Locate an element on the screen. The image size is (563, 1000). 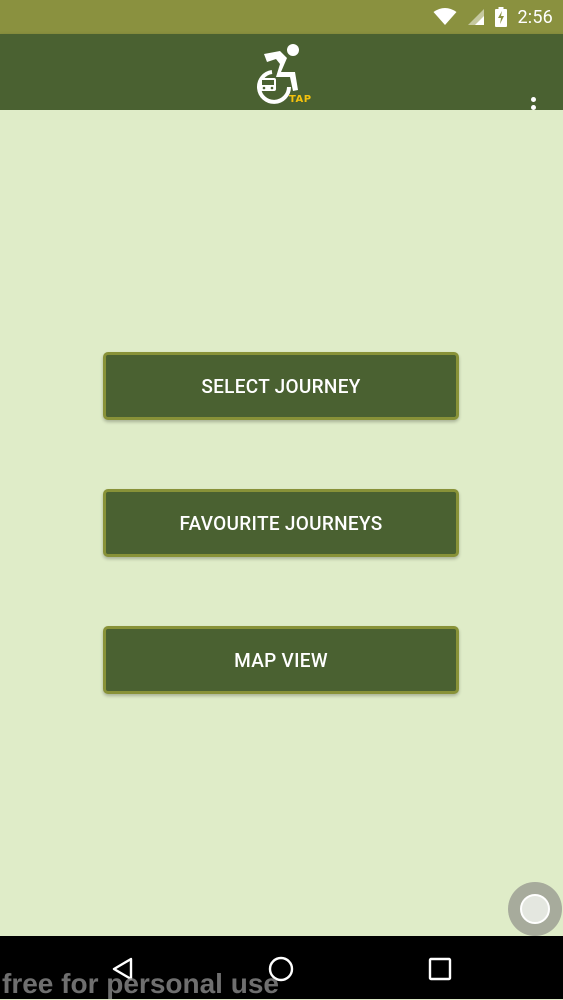
favourite-journeys-button: FAVOURITE JOURNEYS is located at coordinates (281, 523).